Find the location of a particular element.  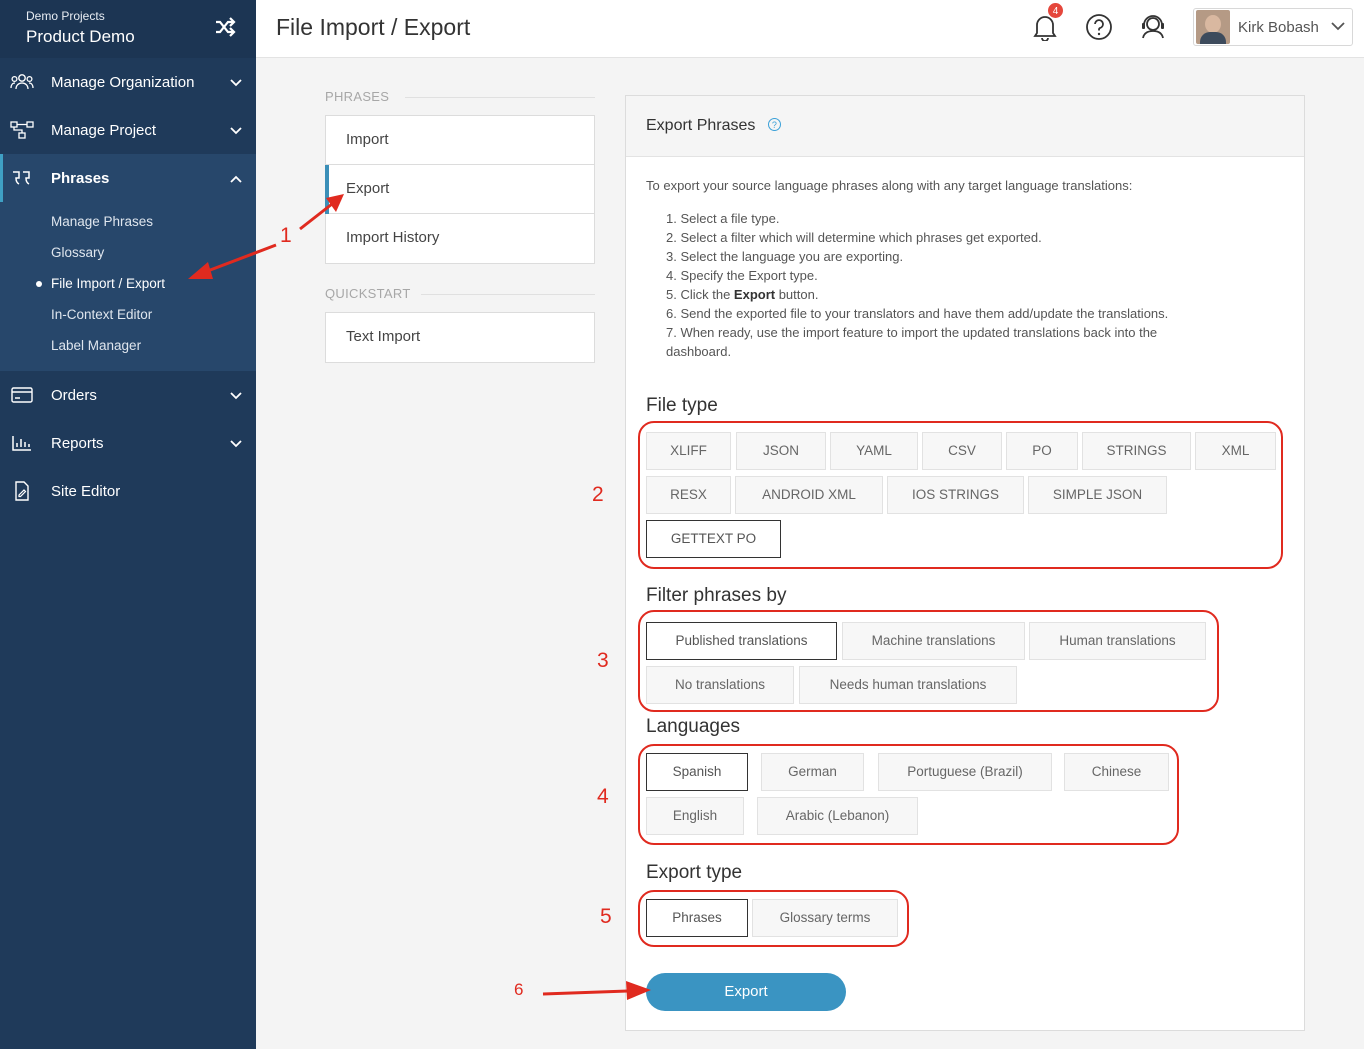

tab-export: Export is located at coordinates (459, 189).